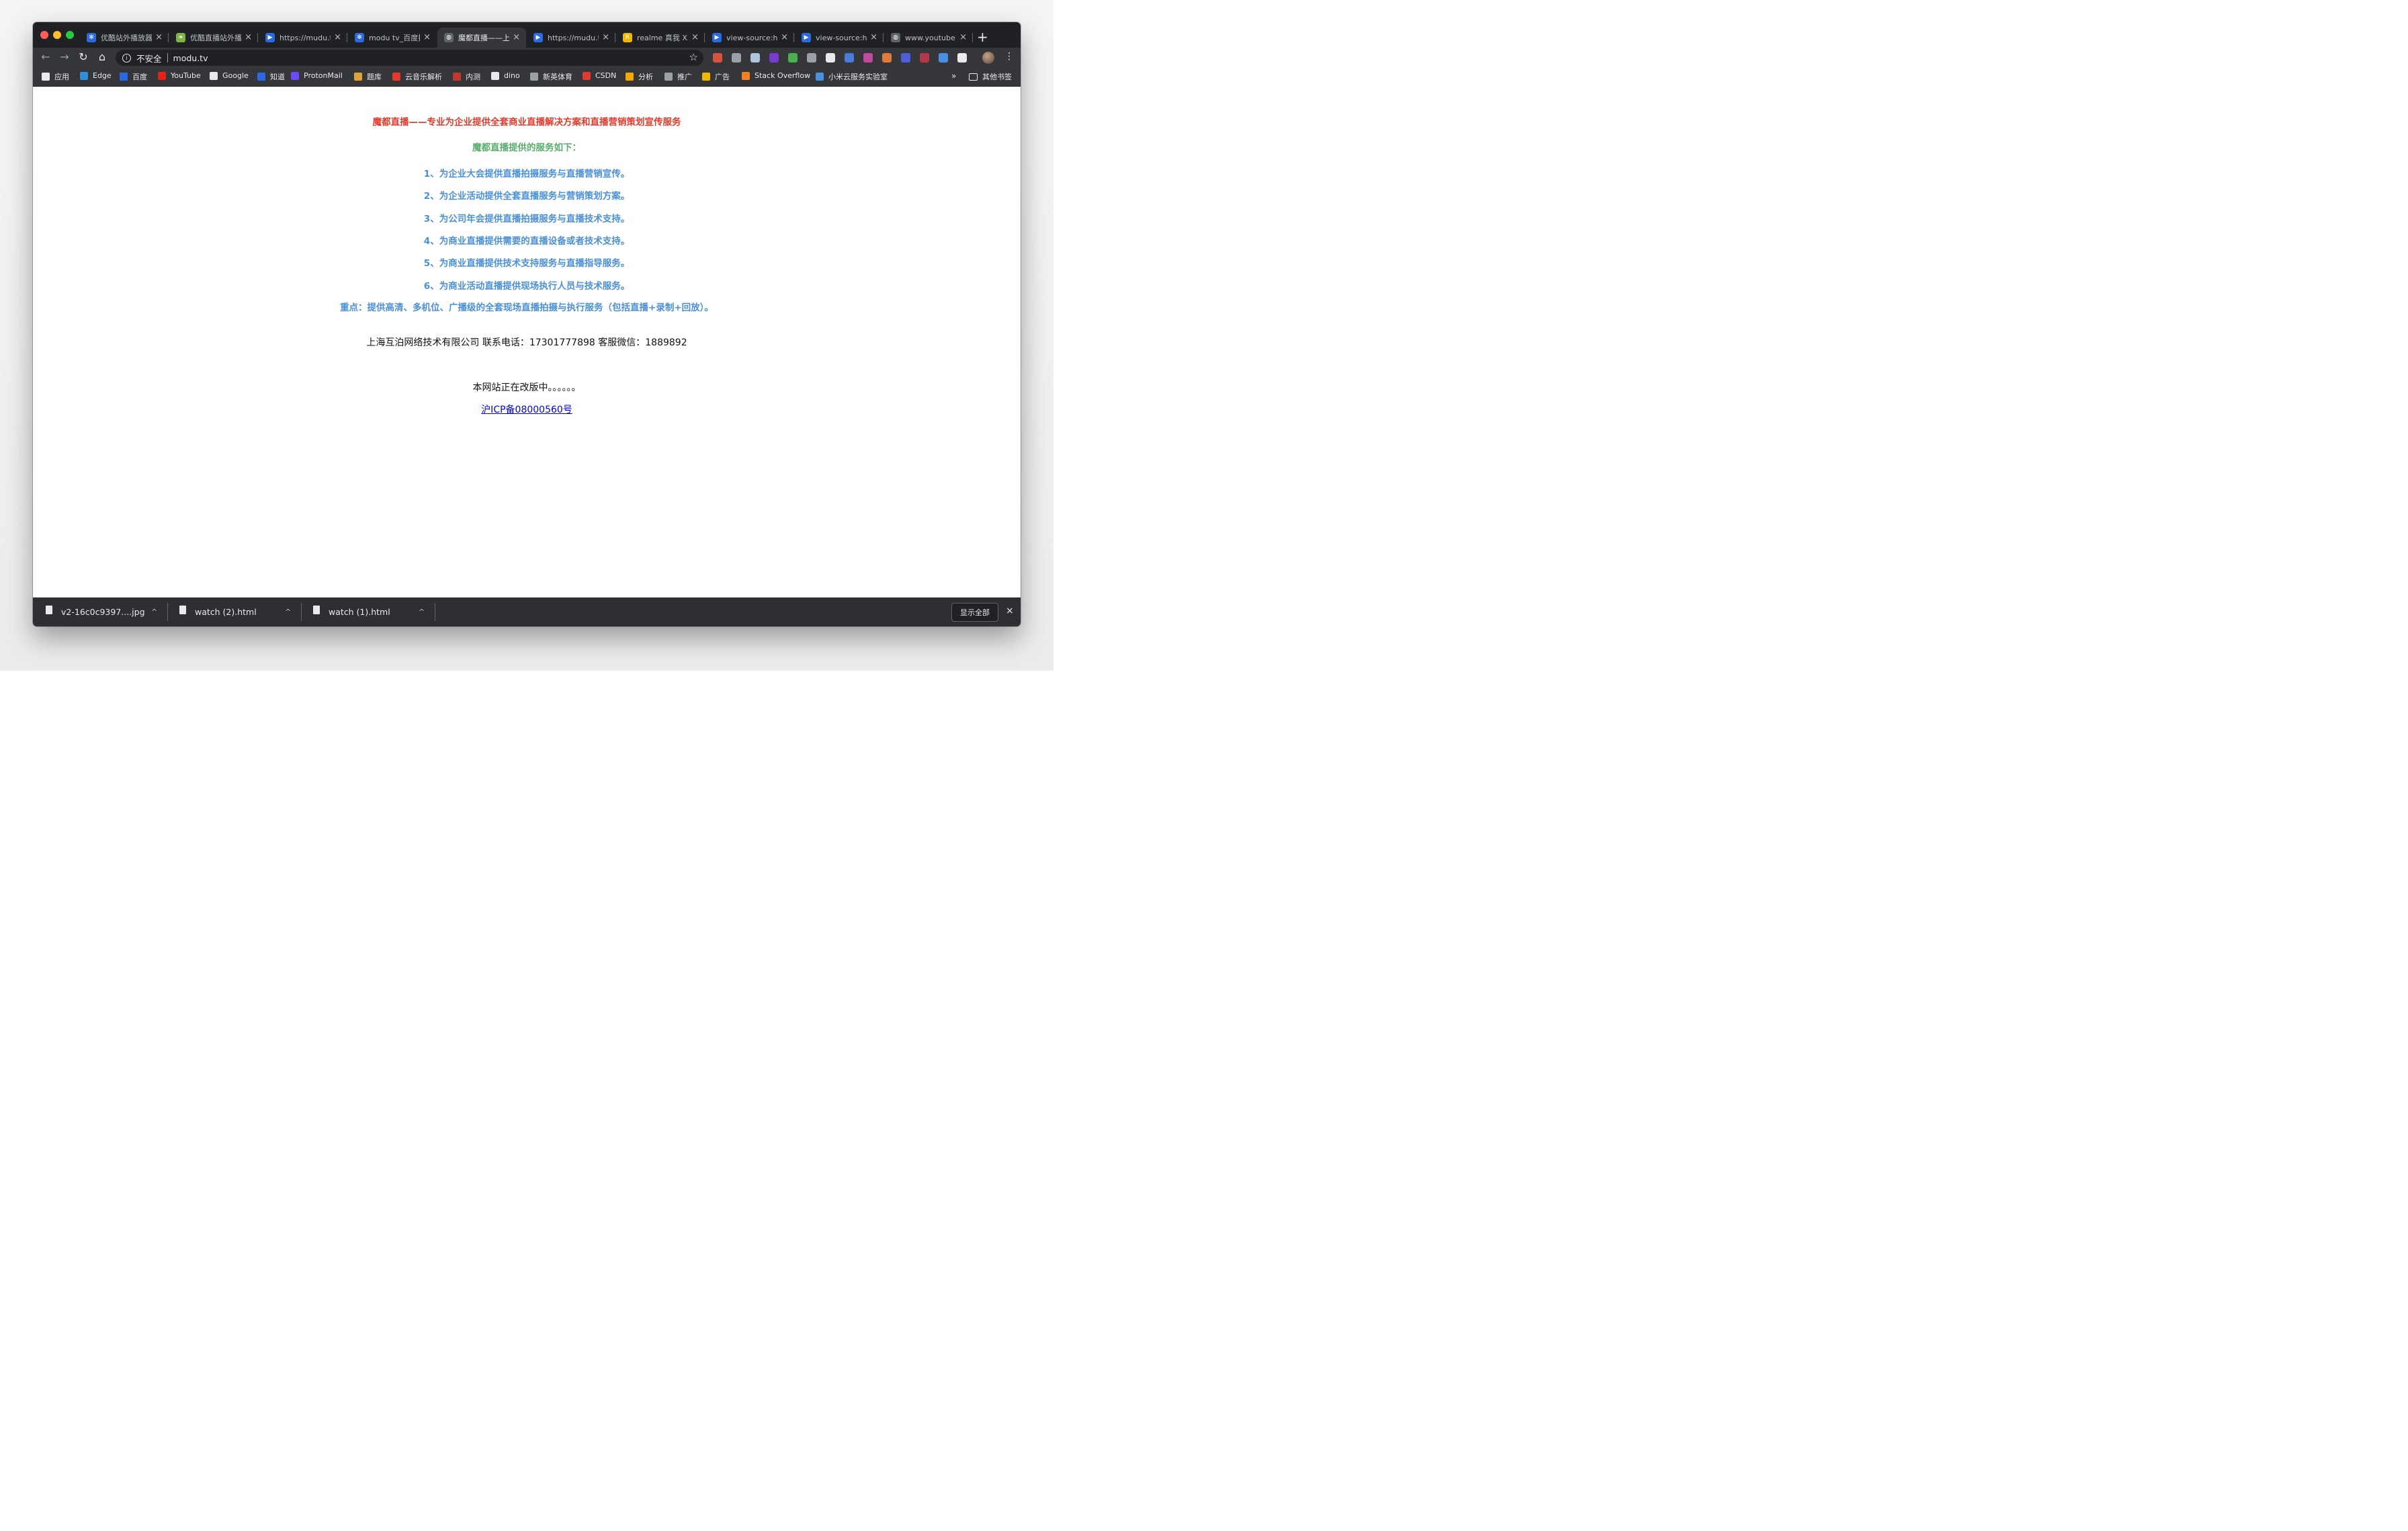  What do you see at coordinates (749, 38) in the screenshot?
I see `tab-7: ▶ view-source:ht ×` at bounding box center [749, 38].